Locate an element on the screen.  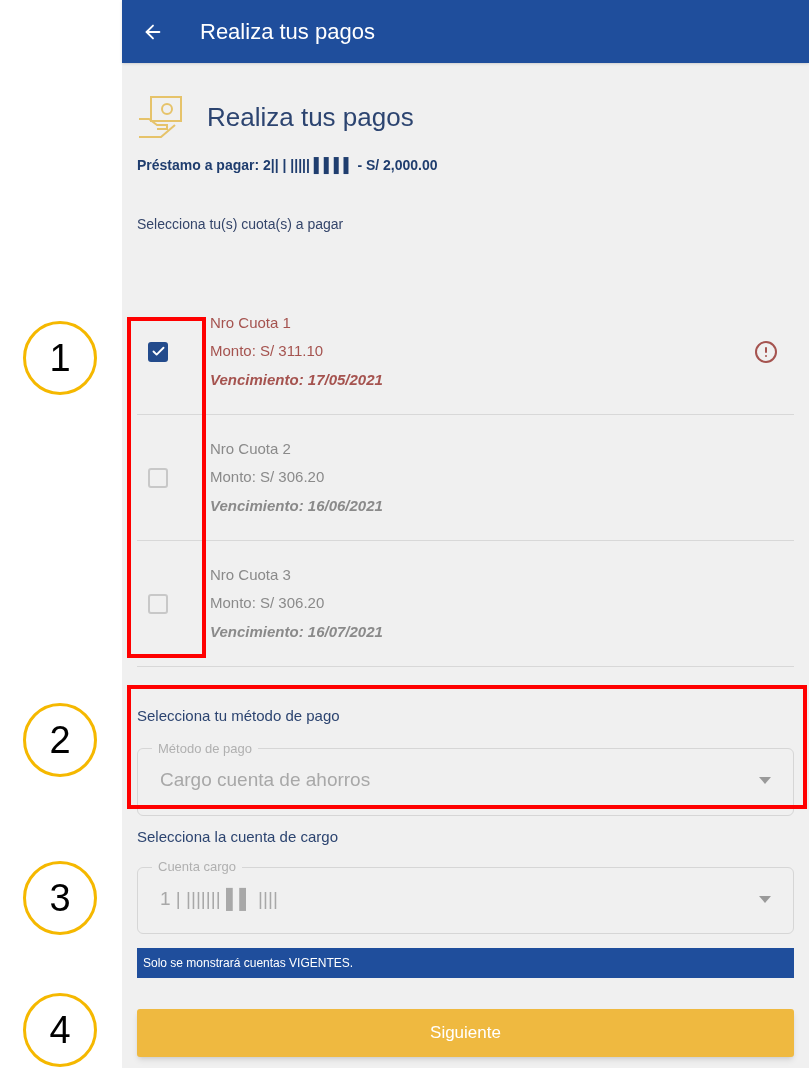
annotation-number: 2 is located at coordinates (60, 740).